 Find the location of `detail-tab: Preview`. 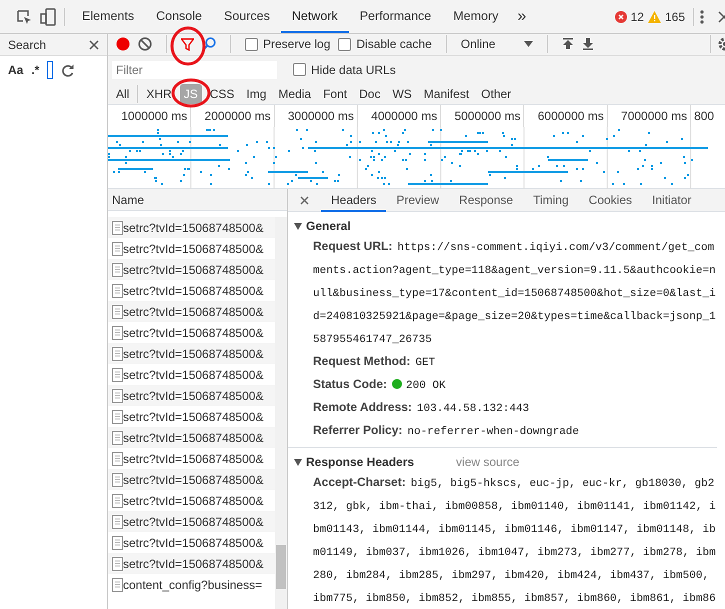

detail-tab: Preview is located at coordinates (418, 200).